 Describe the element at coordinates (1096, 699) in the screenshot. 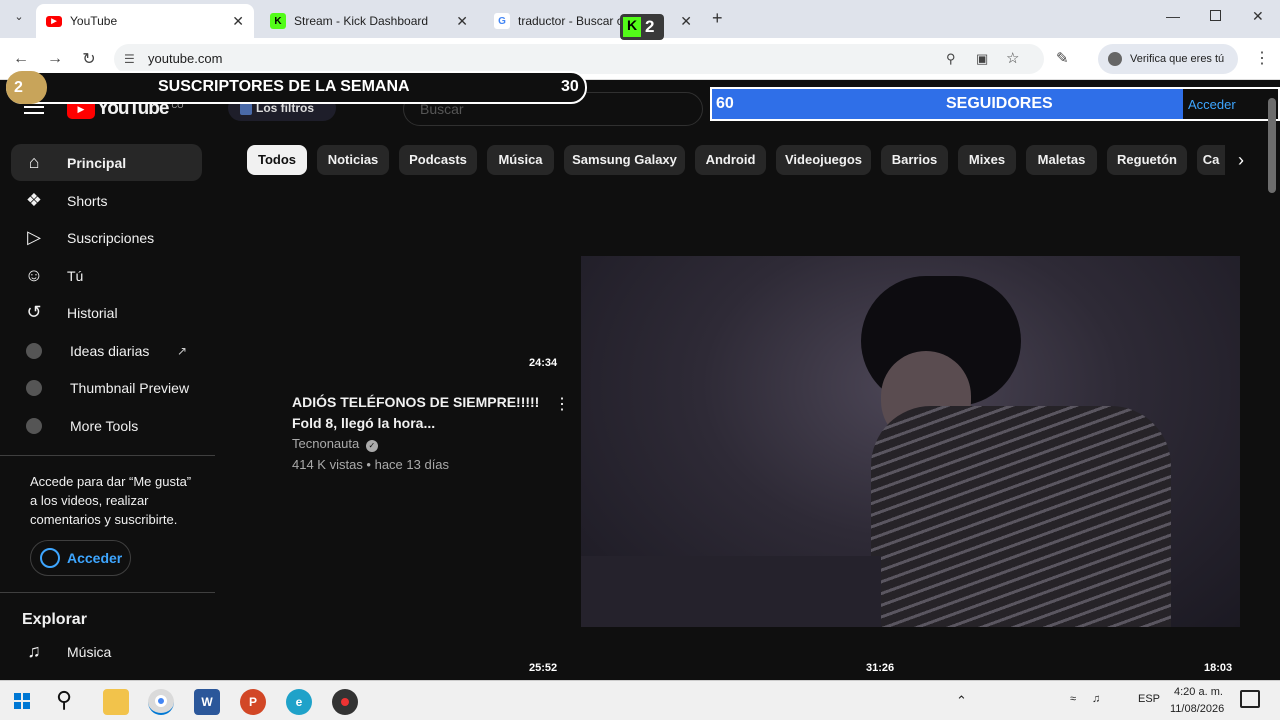

I see `volume-icon: ♫` at that location.